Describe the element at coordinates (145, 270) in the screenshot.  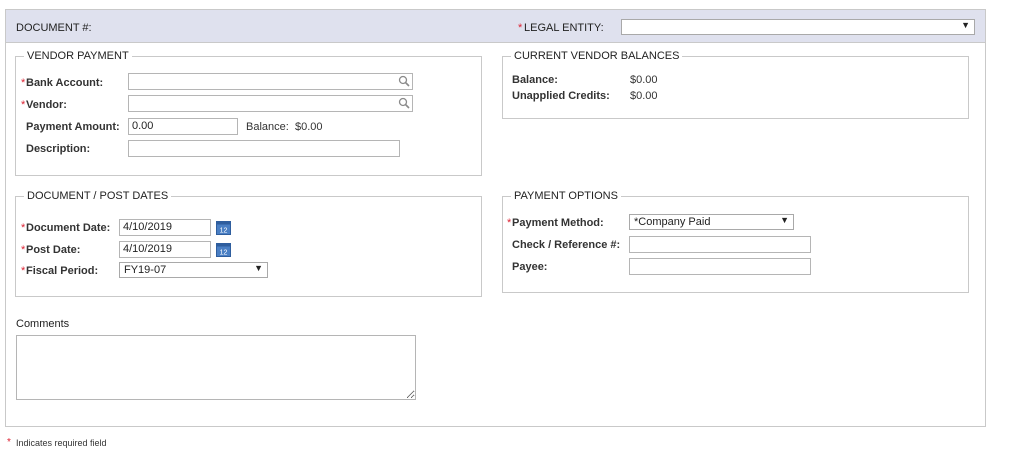
I see `fiscal-period-value: FY19-07` at that location.